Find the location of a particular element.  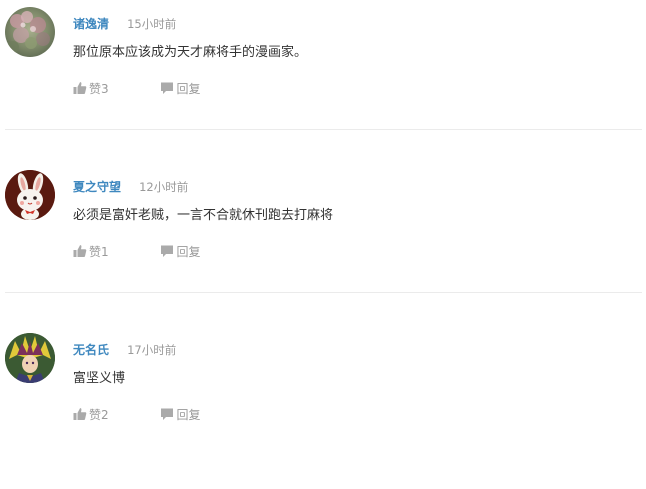

username-link: 无名氏 is located at coordinates (91, 350).